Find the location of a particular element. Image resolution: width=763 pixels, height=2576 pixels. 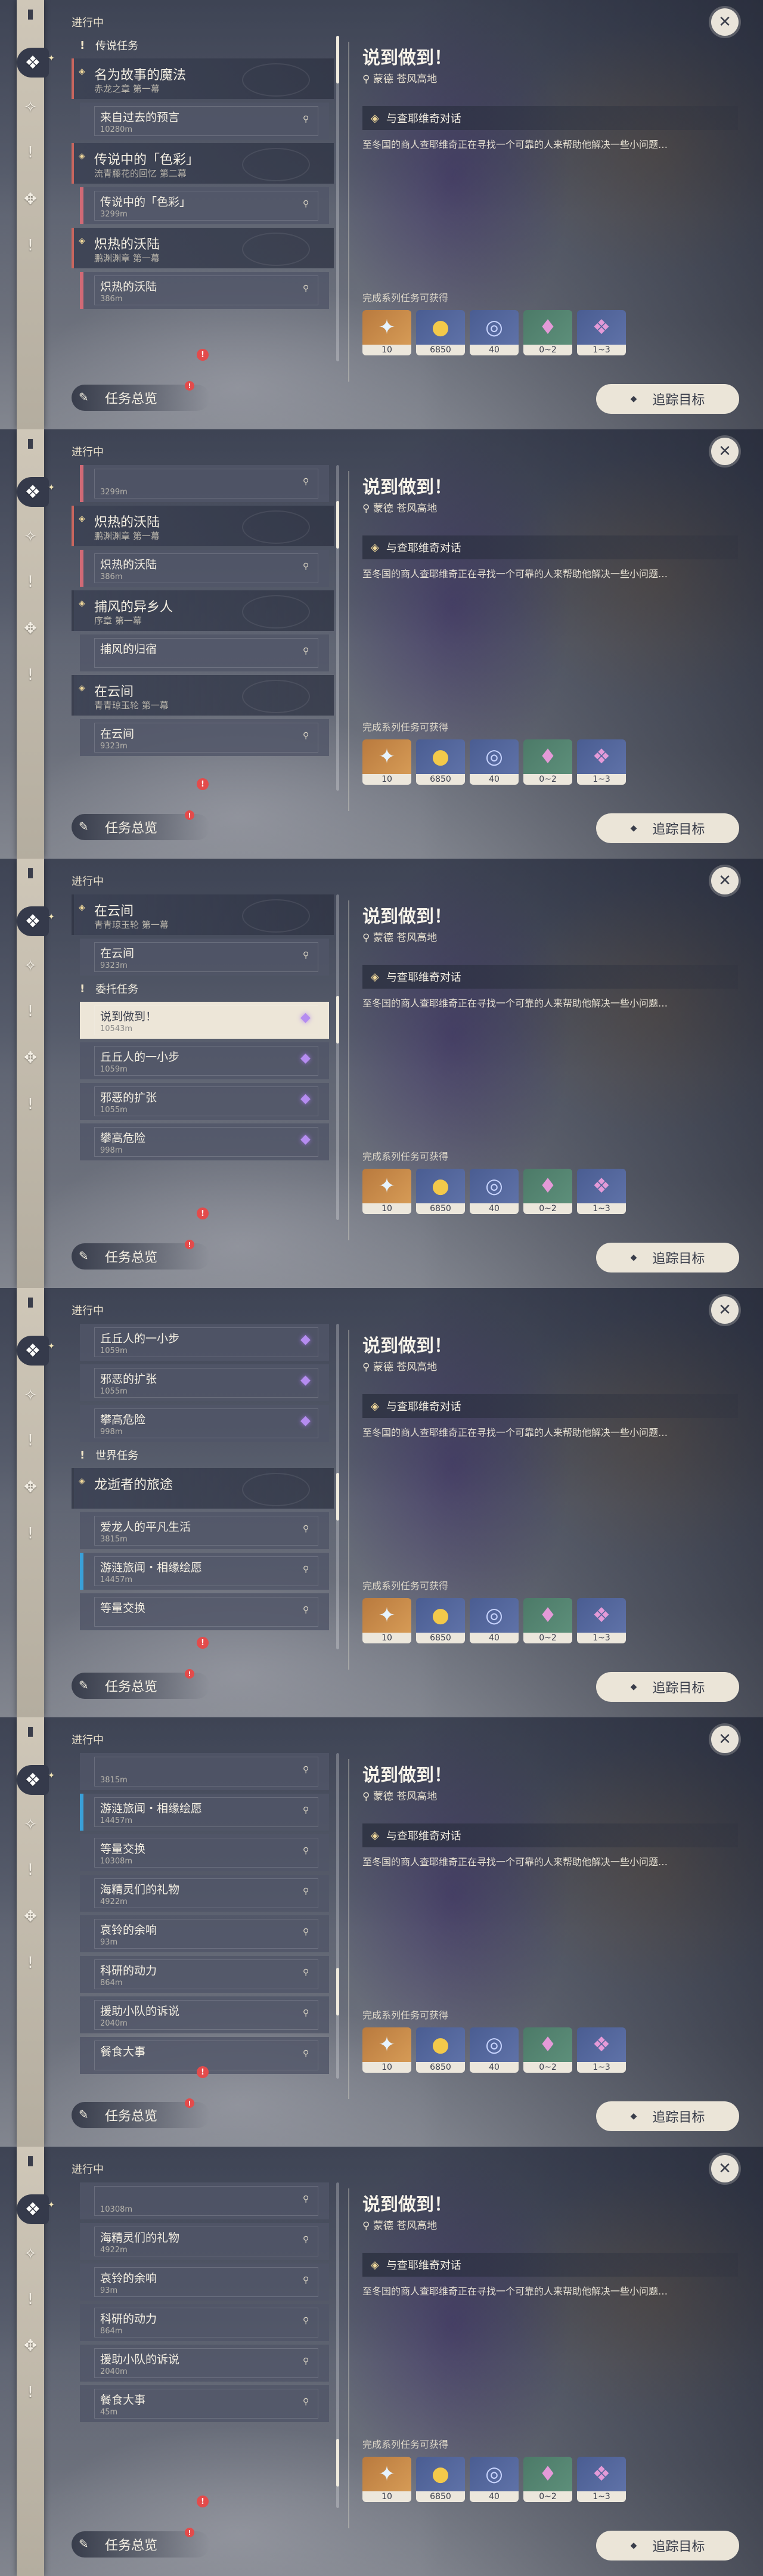

quest-item: 餐食大事 45m ⚲ is located at coordinates (204, 2403).